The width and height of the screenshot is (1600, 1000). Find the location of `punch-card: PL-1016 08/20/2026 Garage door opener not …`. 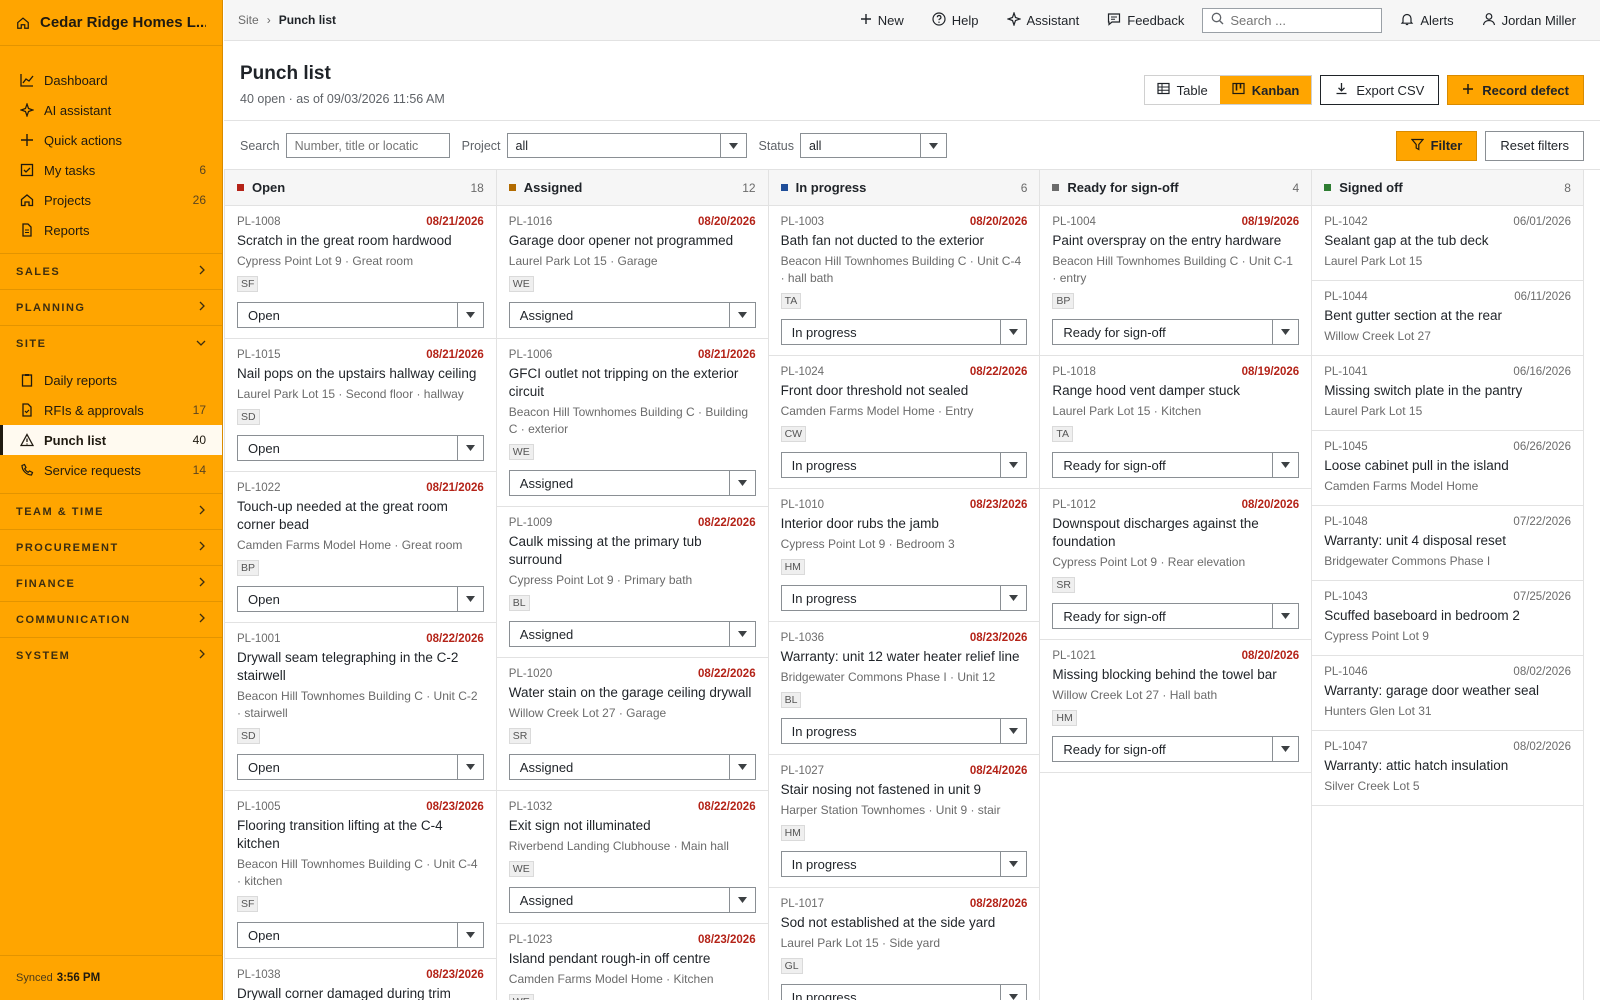

punch-card: PL-1016 08/20/2026 Garage door opener not … is located at coordinates (632, 272).